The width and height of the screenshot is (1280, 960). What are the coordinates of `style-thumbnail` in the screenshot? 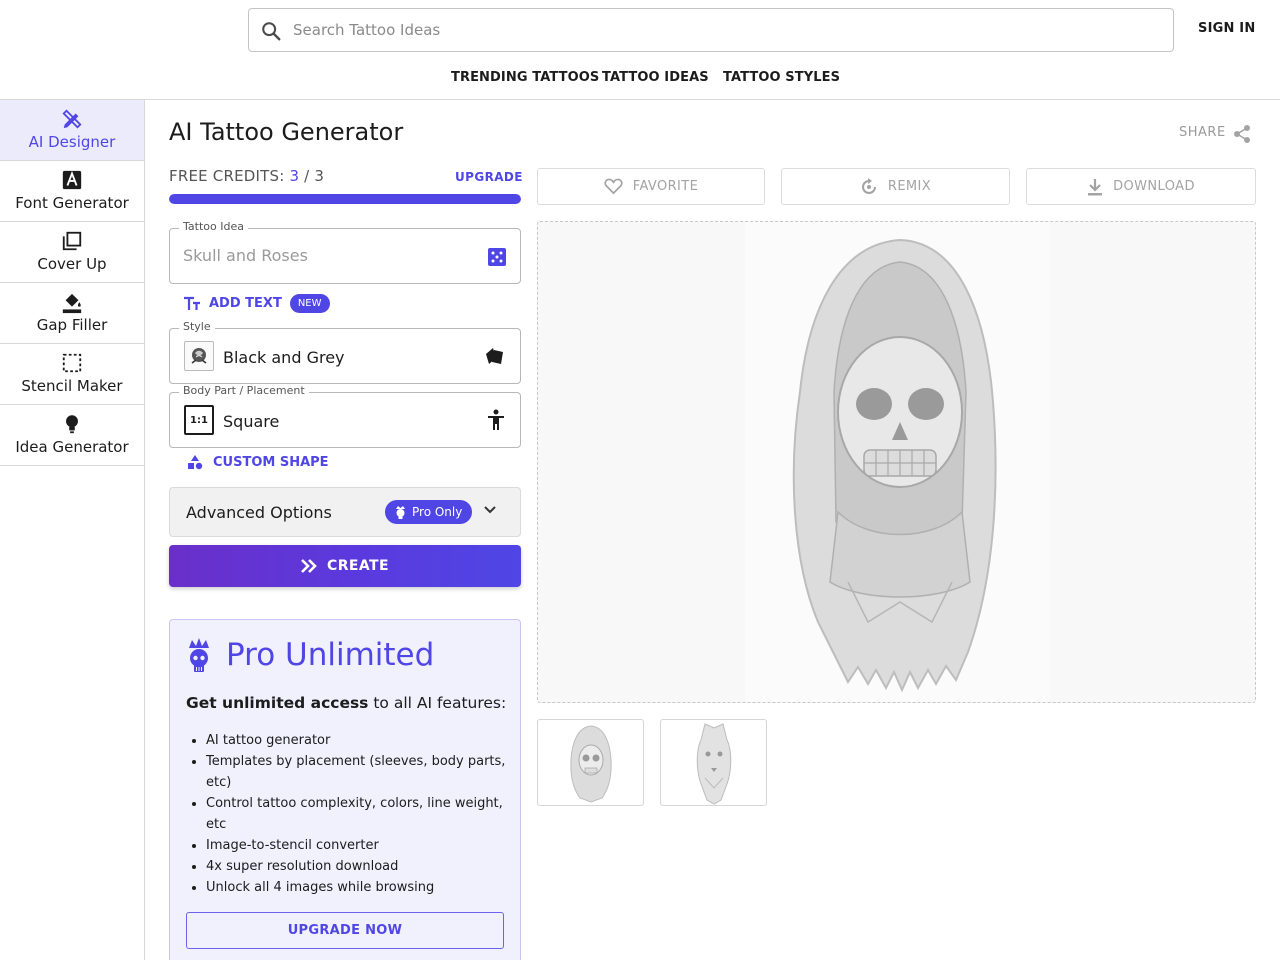 It's located at (199, 356).